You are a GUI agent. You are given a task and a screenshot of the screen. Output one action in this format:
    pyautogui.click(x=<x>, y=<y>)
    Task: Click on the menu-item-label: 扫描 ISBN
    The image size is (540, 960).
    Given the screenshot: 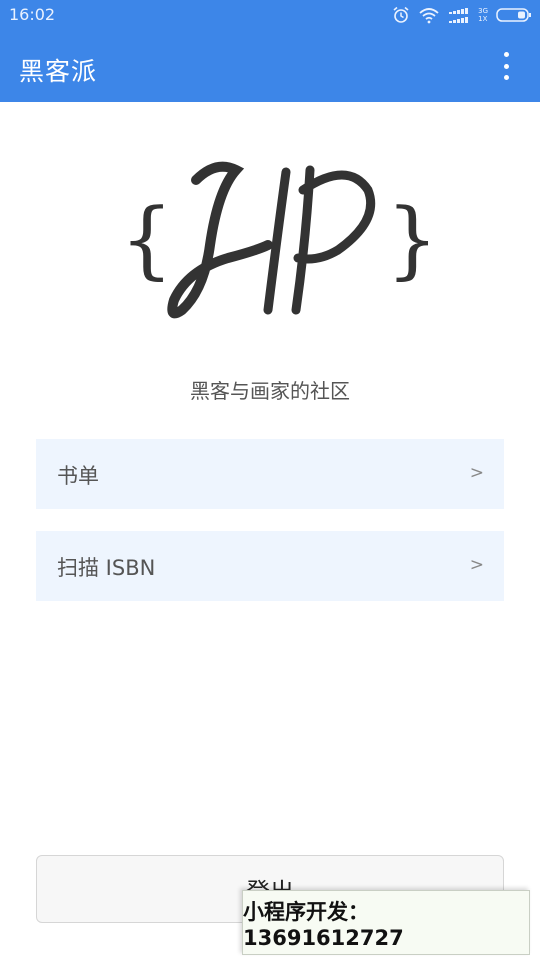 What is the action you would take?
    pyautogui.click(x=106, y=568)
    